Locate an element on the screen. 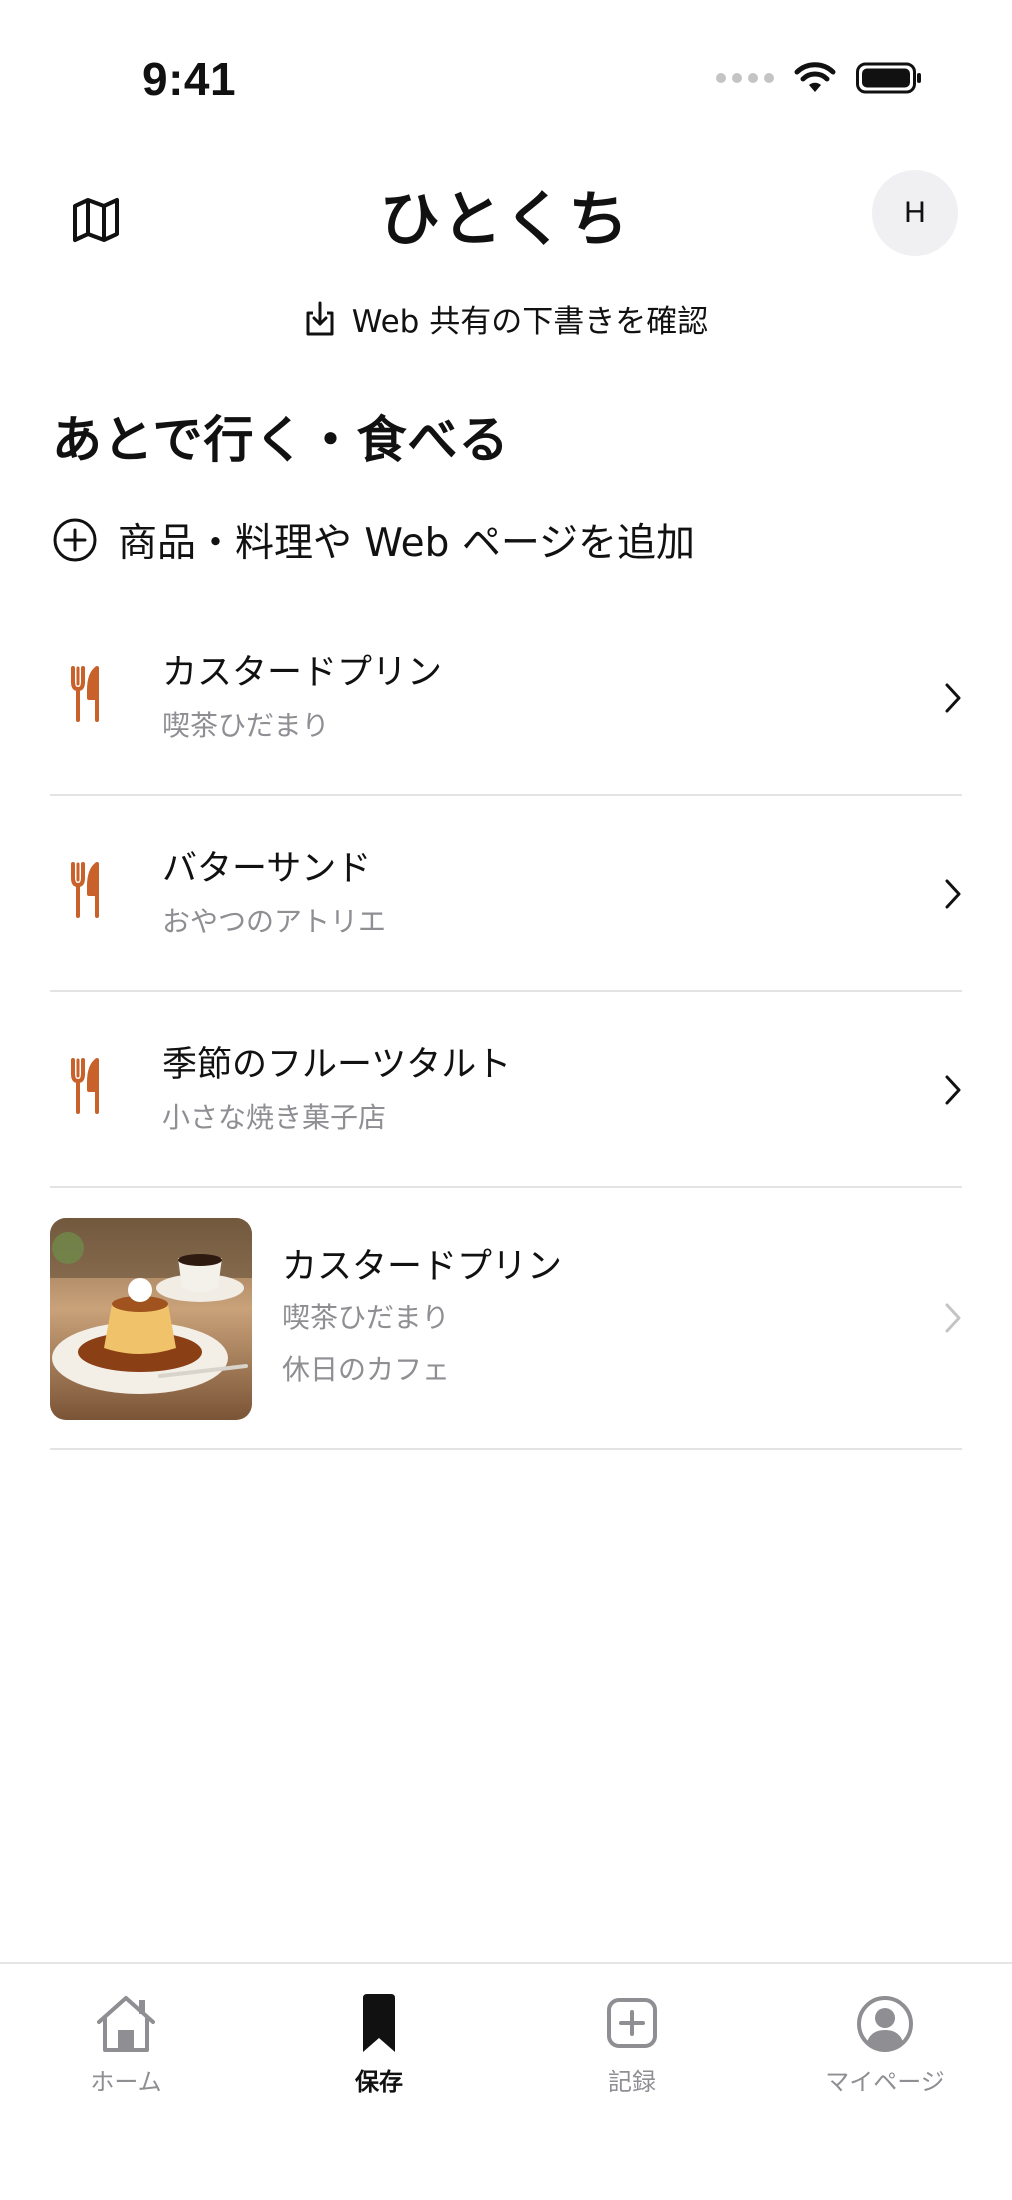 This screenshot has height=2200, width=1012. list-item: カスタードプリン 喫茶ひだまり is located at coordinates (506, 698).